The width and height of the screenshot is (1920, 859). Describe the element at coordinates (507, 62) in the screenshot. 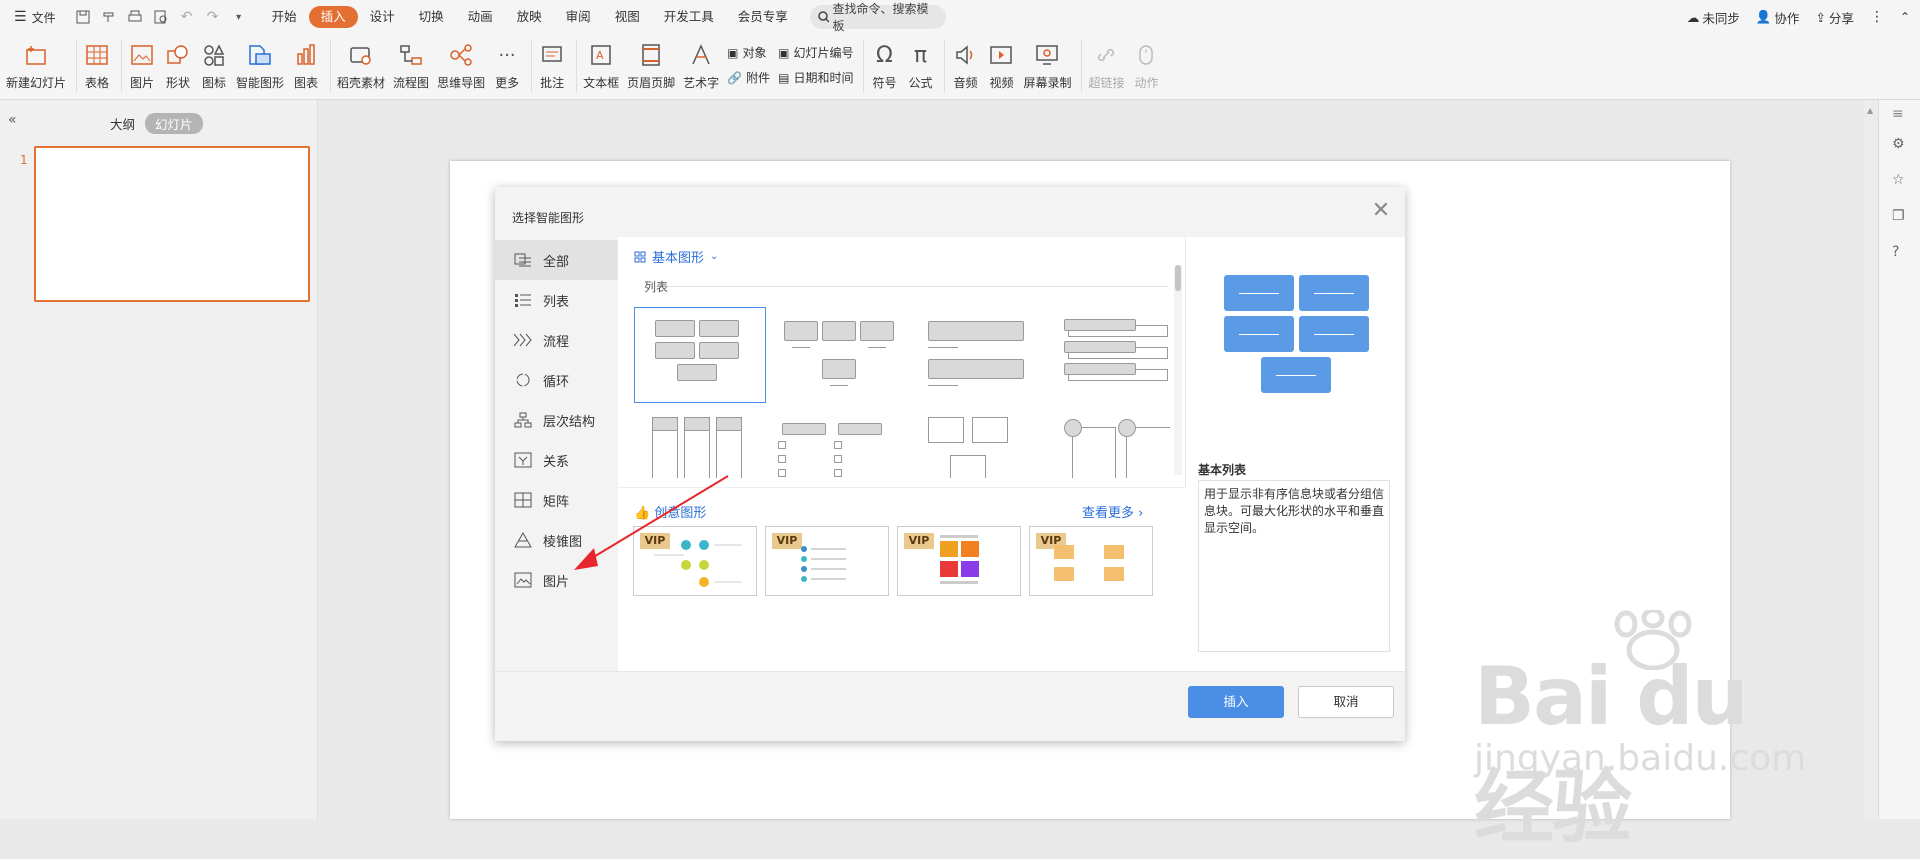

I see `more-button: ··· 更多` at that location.